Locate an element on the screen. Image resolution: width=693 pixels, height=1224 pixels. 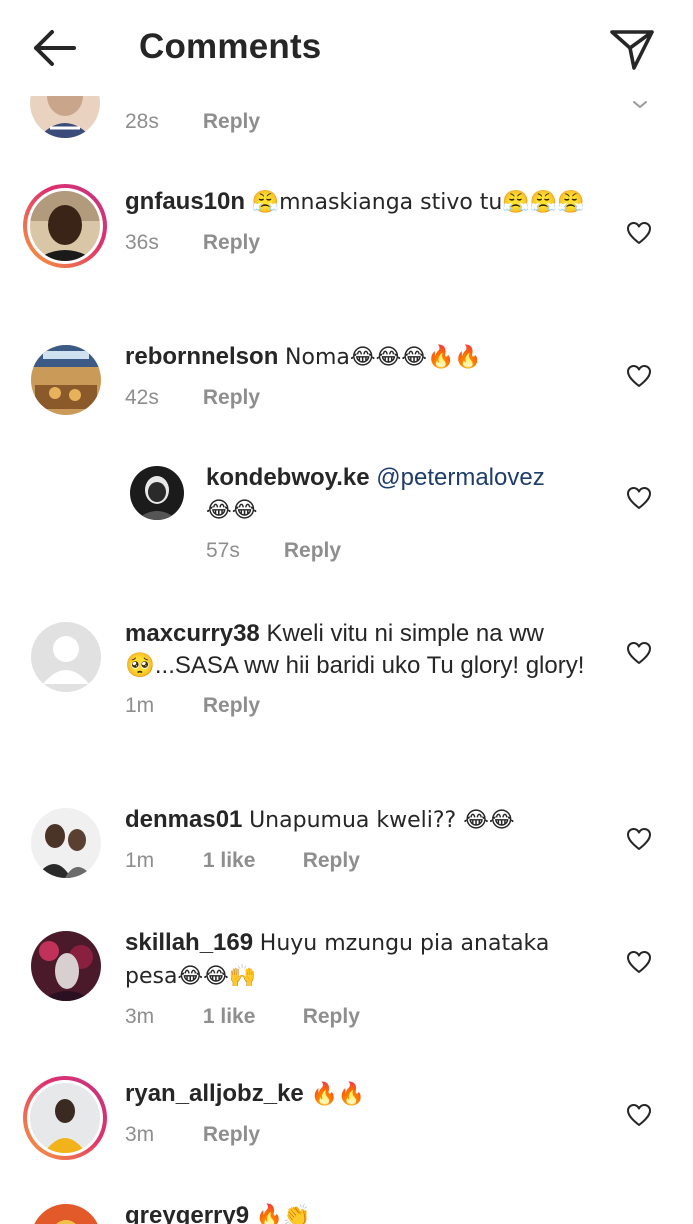
comment-text: 😂😂 is located at coordinates (232, 510).